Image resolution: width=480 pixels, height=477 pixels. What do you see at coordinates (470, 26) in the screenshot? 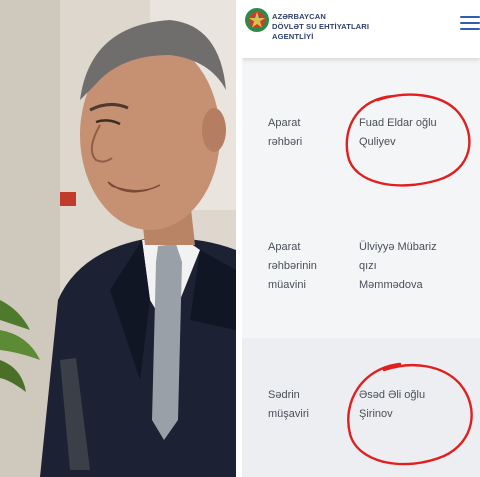
I see `hamburger-menu-icon` at bounding box center [470, 26].